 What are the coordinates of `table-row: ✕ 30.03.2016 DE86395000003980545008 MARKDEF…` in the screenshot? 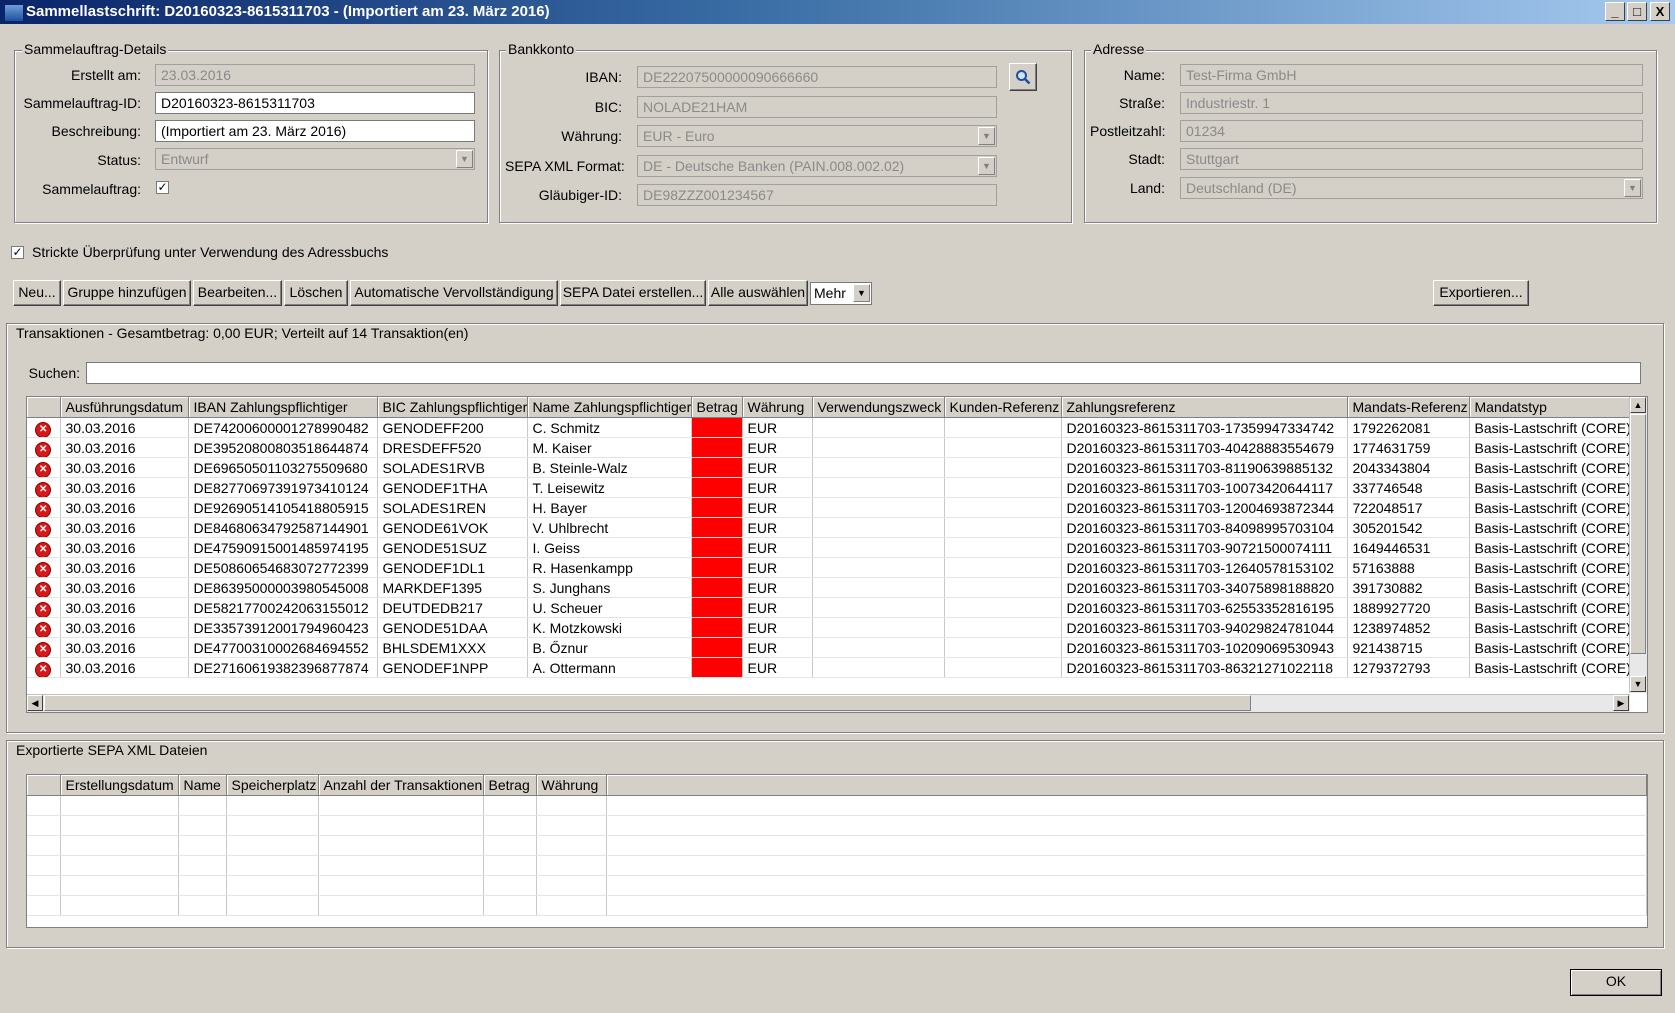 It's located at (829, 587).